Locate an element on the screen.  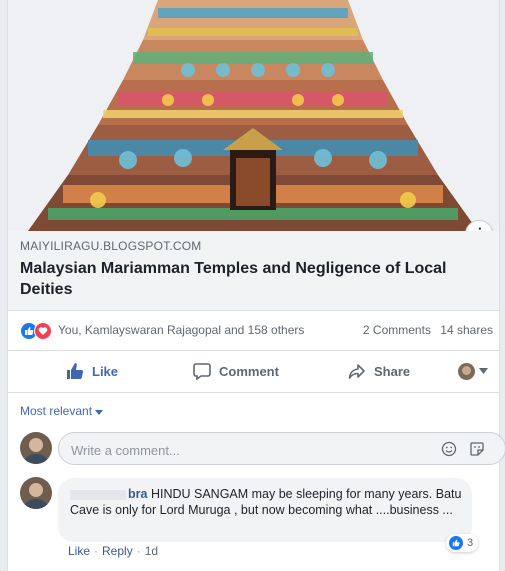
sort-label: Most relevant is located at coordinates (56, 411).